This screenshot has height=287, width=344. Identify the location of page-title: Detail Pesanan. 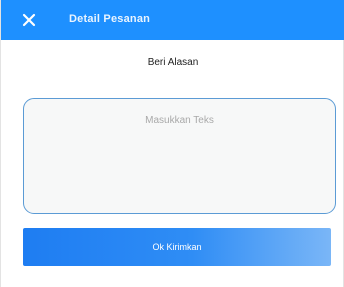
(110, 19).